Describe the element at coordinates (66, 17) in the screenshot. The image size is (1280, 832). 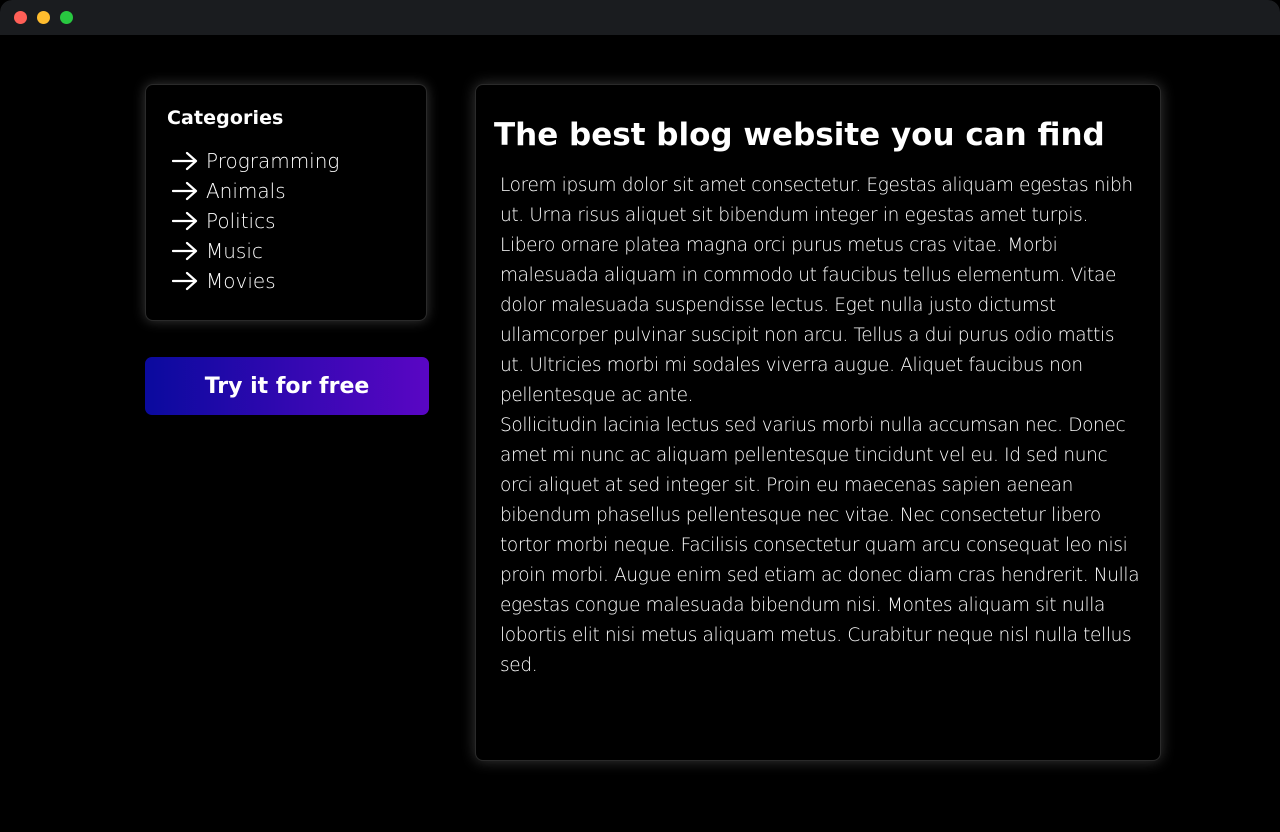
I see `zoom-window-button` at that location.